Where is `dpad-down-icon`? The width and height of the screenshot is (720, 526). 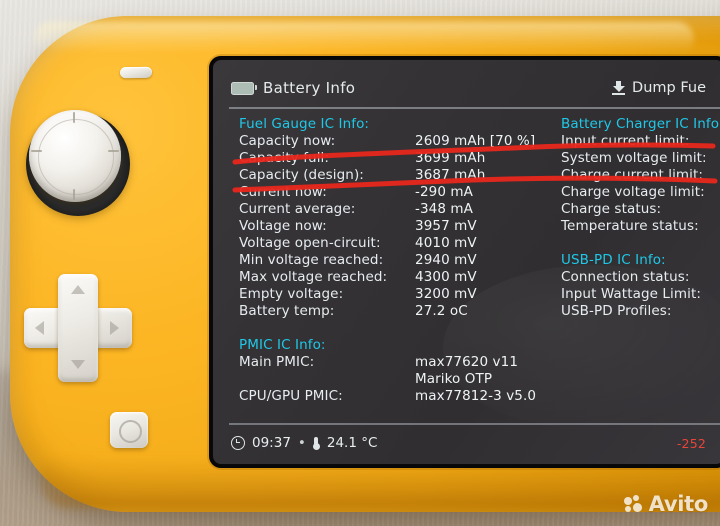 dpad-down-icon is located at coordinates (78, 364).